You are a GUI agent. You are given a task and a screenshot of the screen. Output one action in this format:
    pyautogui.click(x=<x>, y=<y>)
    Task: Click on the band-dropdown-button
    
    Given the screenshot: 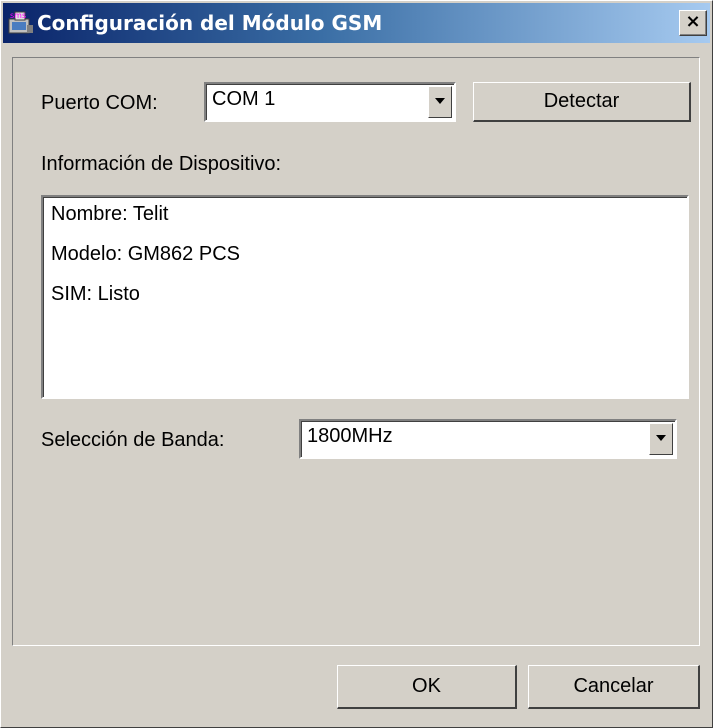 What is the action you would take?
    pyautogui.click(x=661, y=439)
    